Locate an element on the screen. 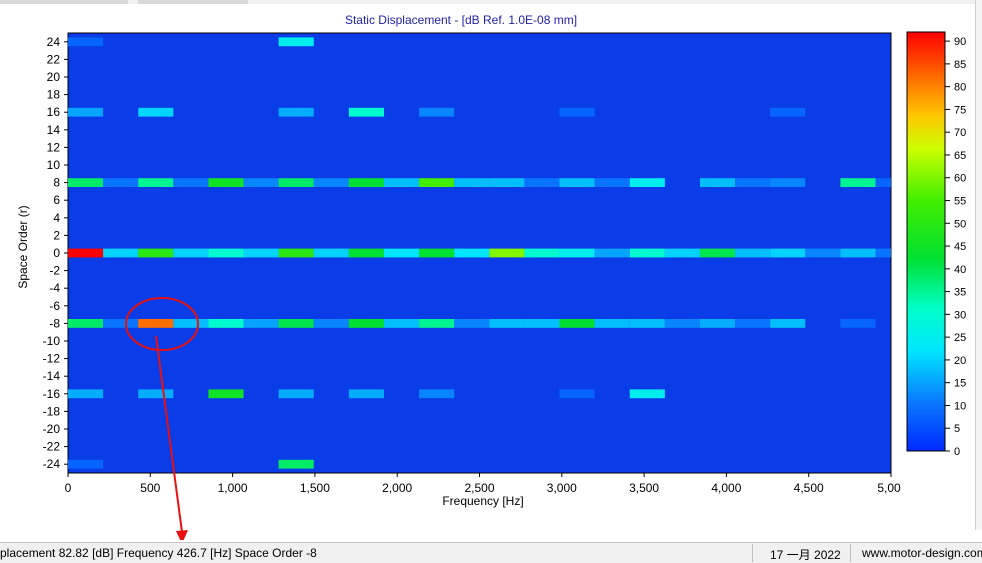 The width and height of the screenshot is (982, 563). y-tick-label: 20 is located at coordinates (54, 77).